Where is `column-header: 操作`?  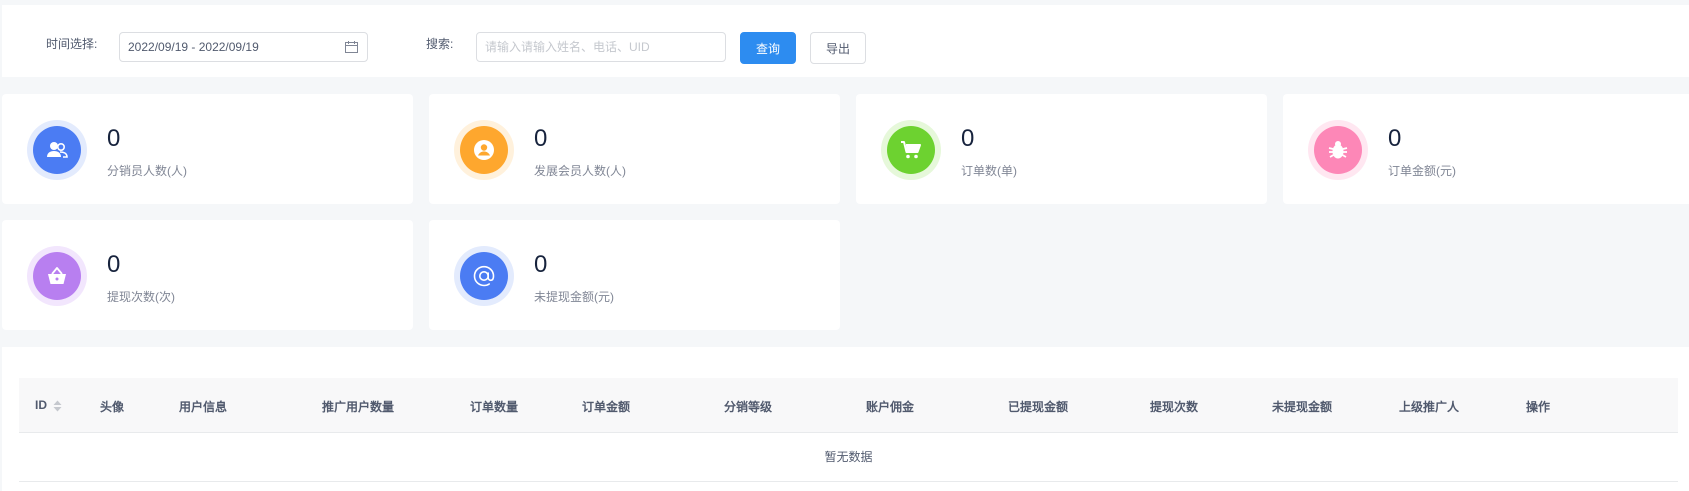 column-header: 操作 is located at coordinates (1538, 407).